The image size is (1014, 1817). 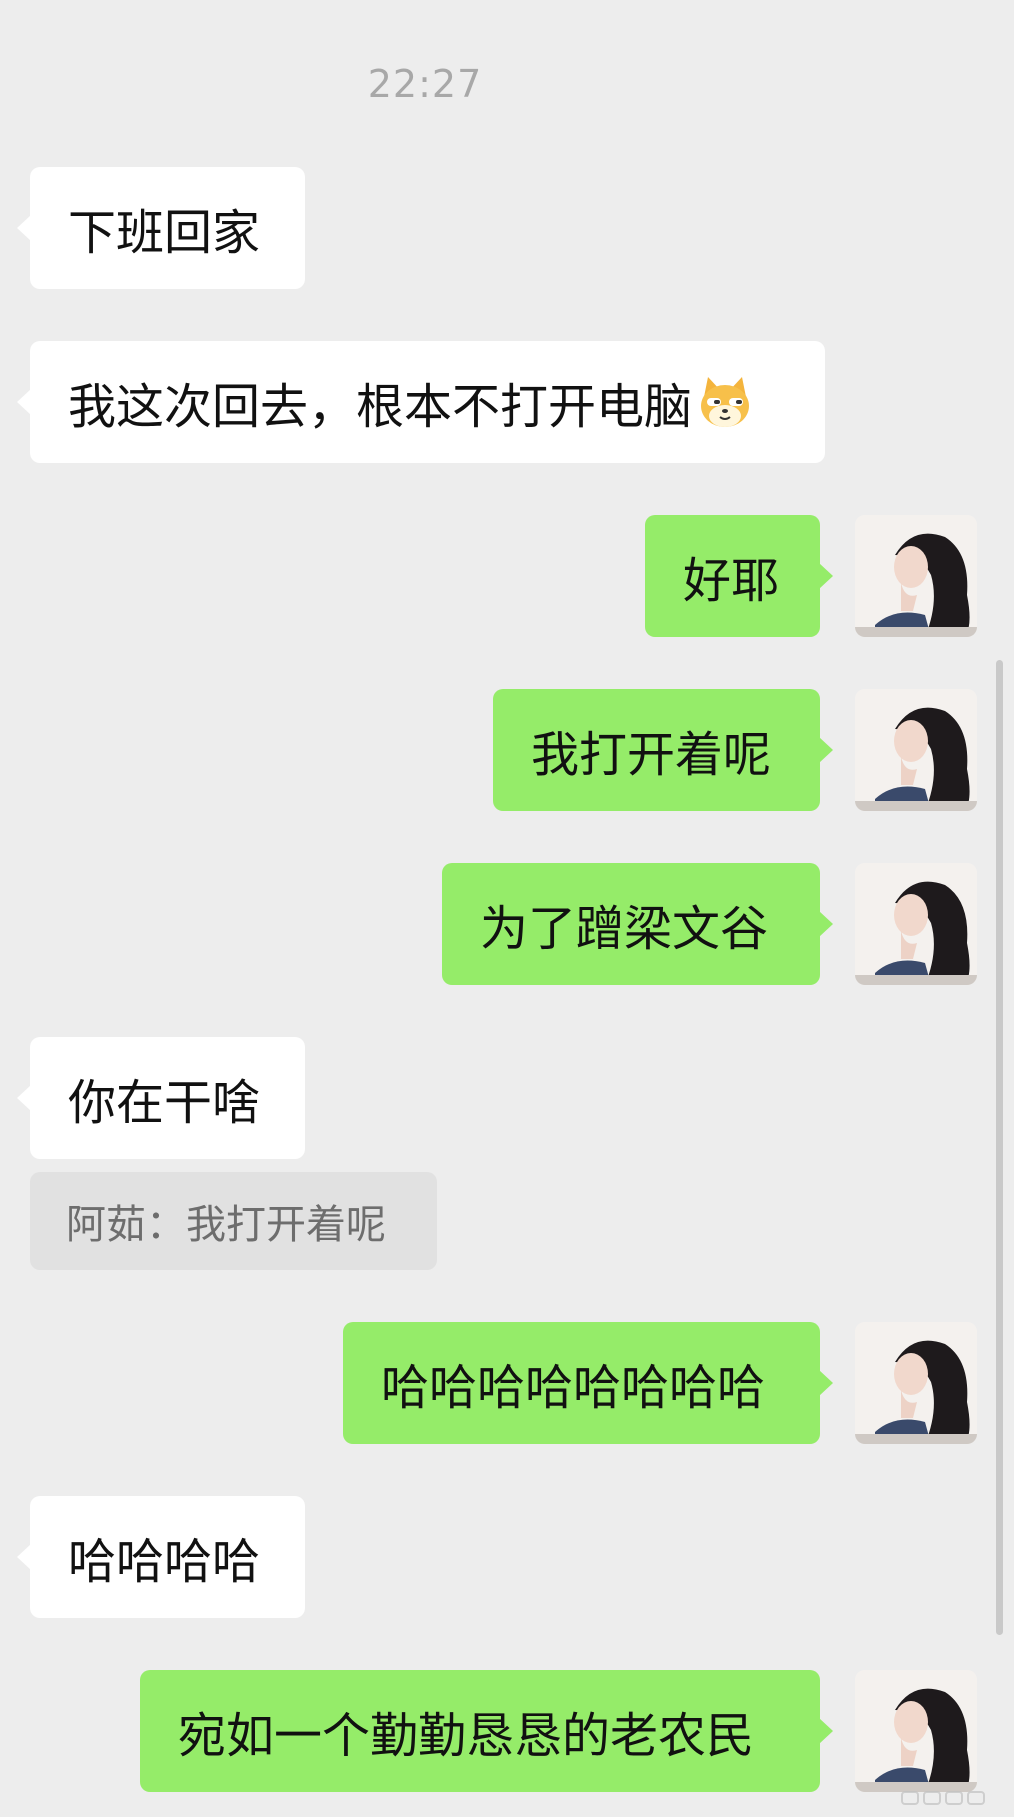 I want to click on message-text: 好耶, so click(x=731, y=581).